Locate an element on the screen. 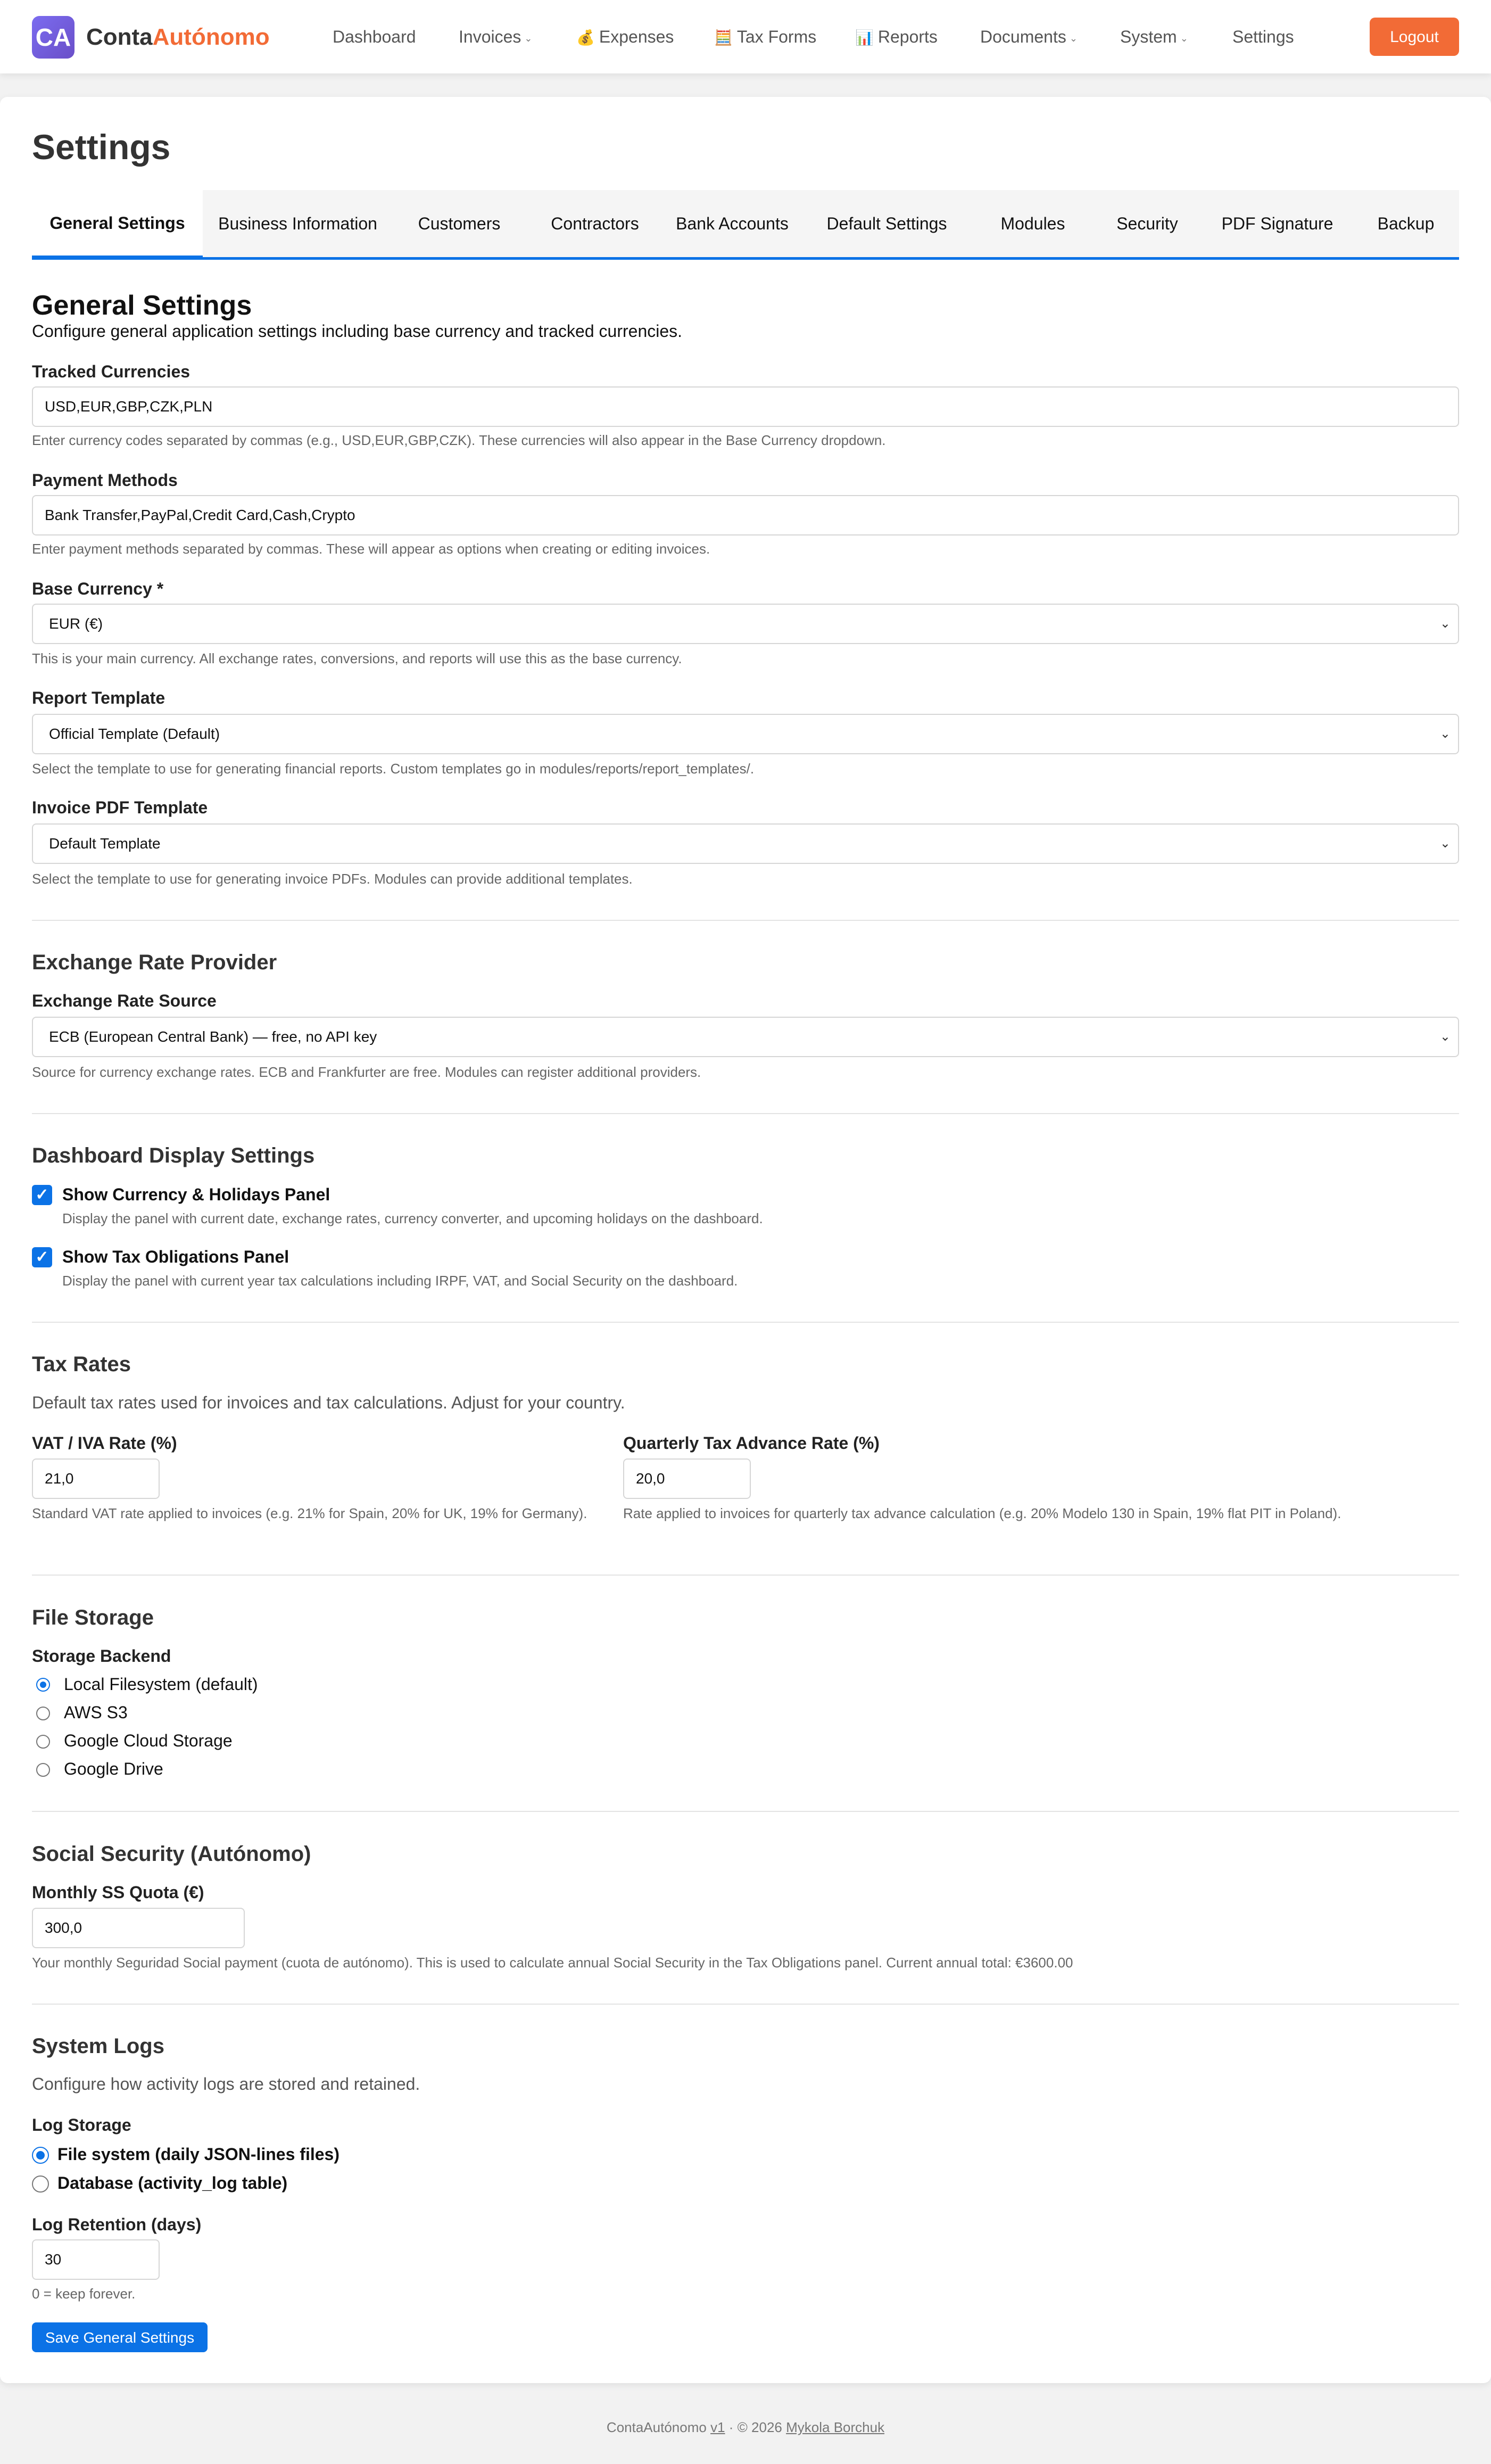  footer-author-link: Mykola Borchuk is located at coordinates (835, 2427).